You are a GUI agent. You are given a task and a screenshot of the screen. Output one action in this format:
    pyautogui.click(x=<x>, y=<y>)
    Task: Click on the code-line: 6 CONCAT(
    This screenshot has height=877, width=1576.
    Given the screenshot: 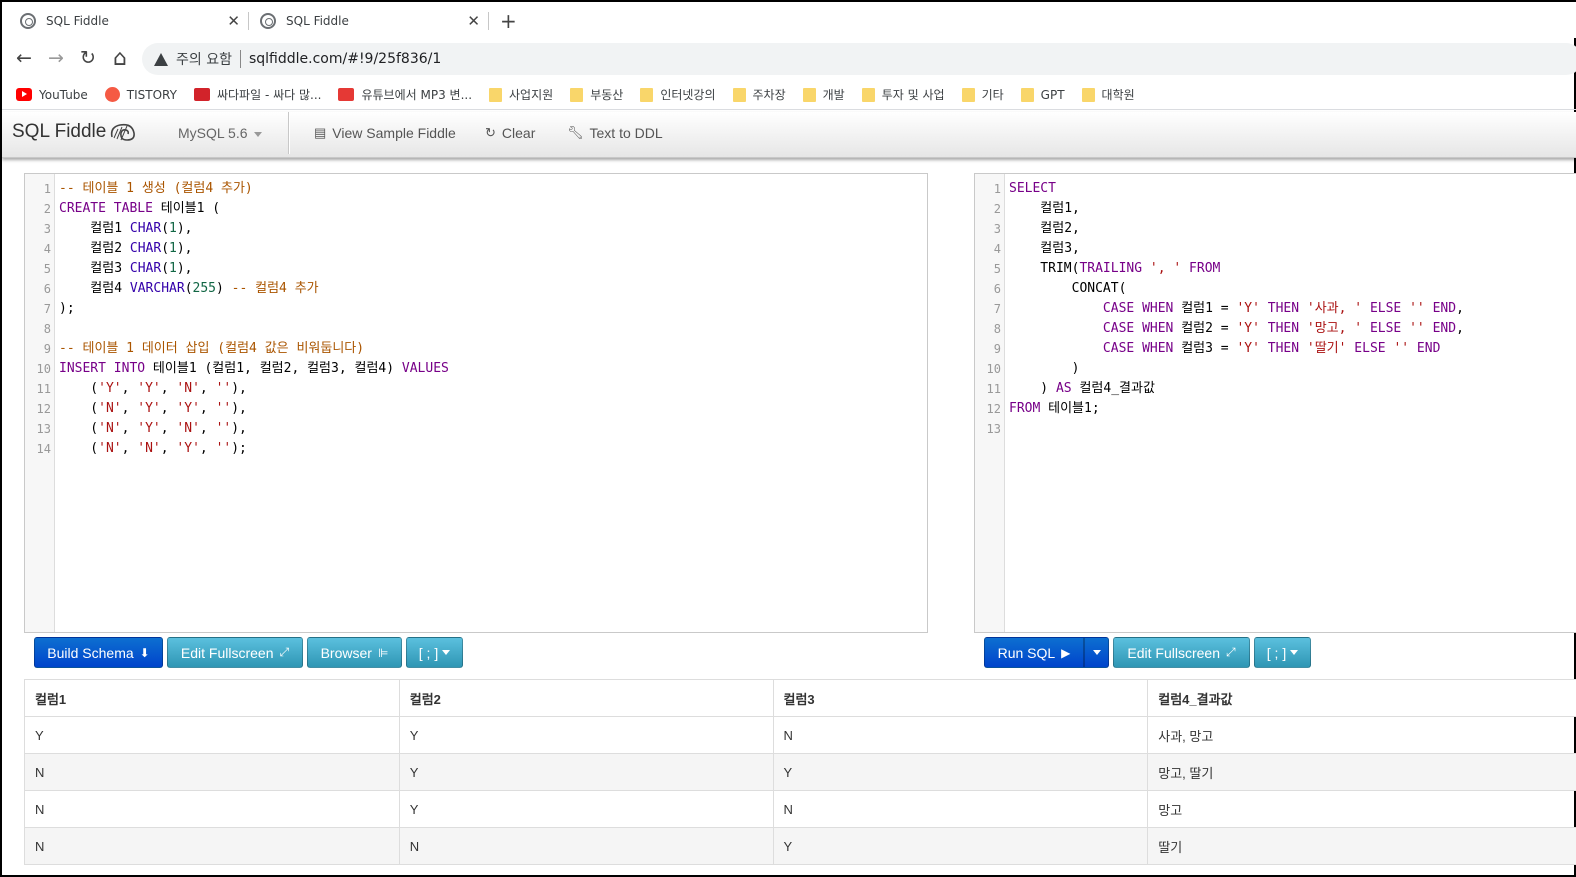 What is the action you would take?
    pyautogui.click(x=1275, y=289)
    